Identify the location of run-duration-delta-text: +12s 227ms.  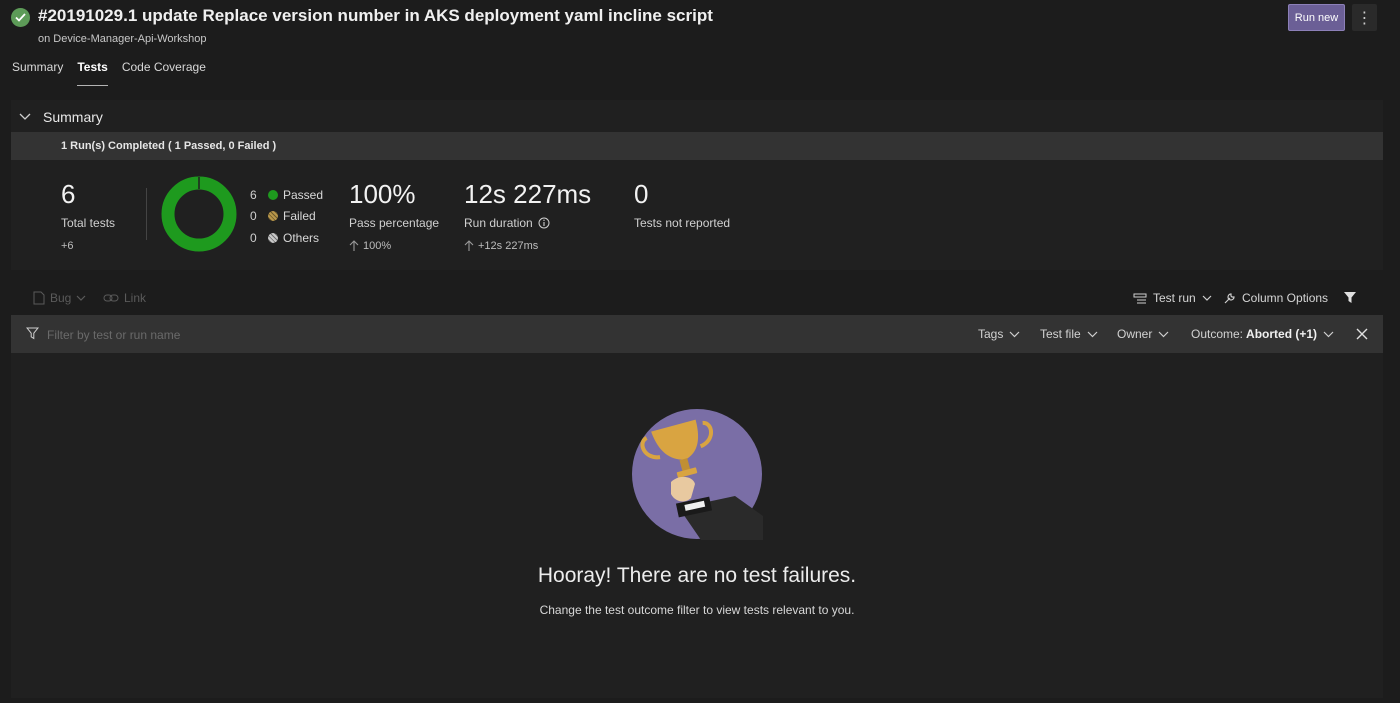
(508, 246).